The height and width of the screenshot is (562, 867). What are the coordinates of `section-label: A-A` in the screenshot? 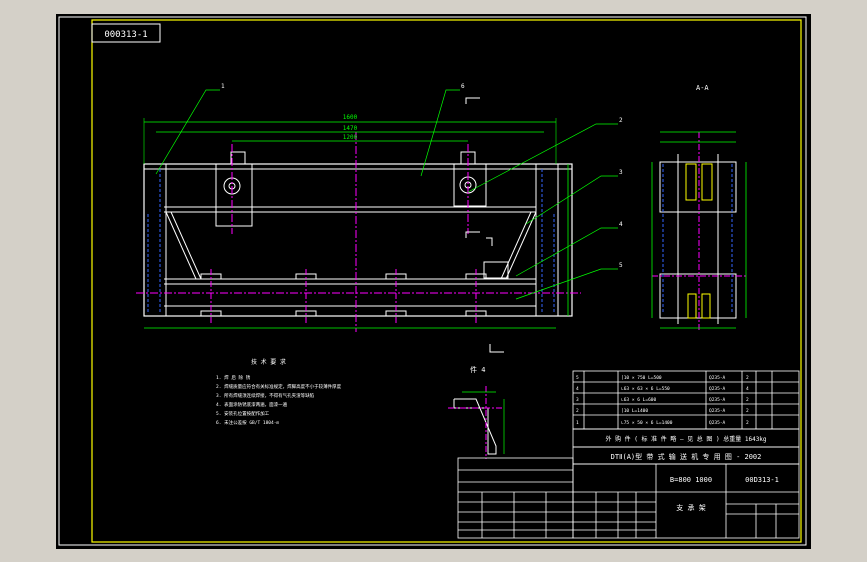 It's located at (702, 88).